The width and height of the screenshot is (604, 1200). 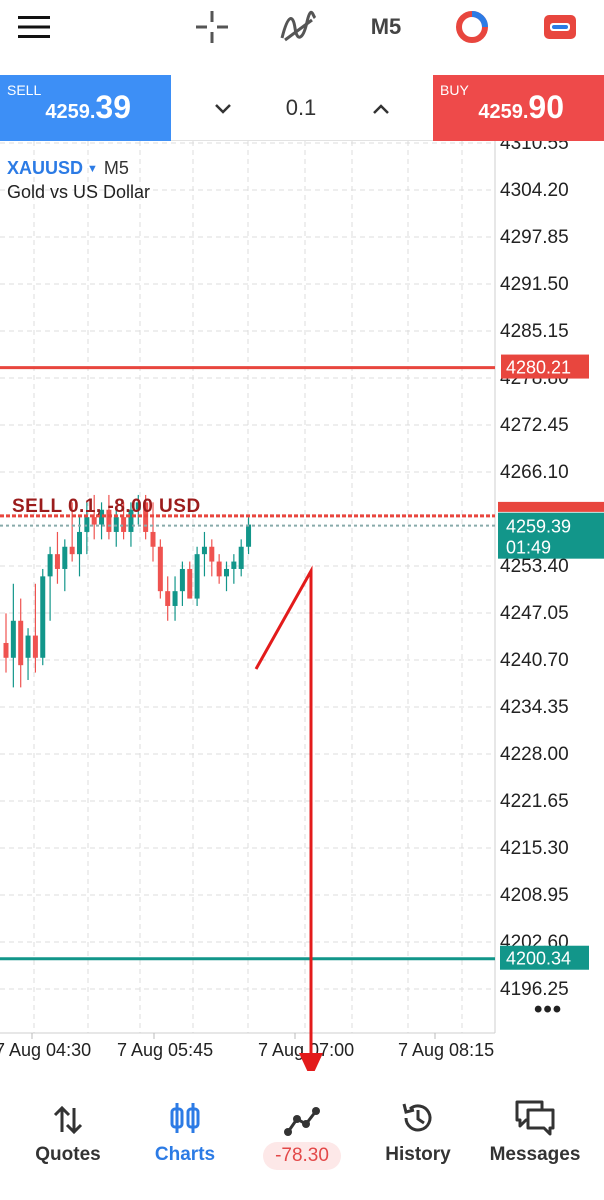 What do you see at coordinates (534, 472) in the screenshot?
I see `y-tick-label: 4266.10` at bounding box center [534, 472].